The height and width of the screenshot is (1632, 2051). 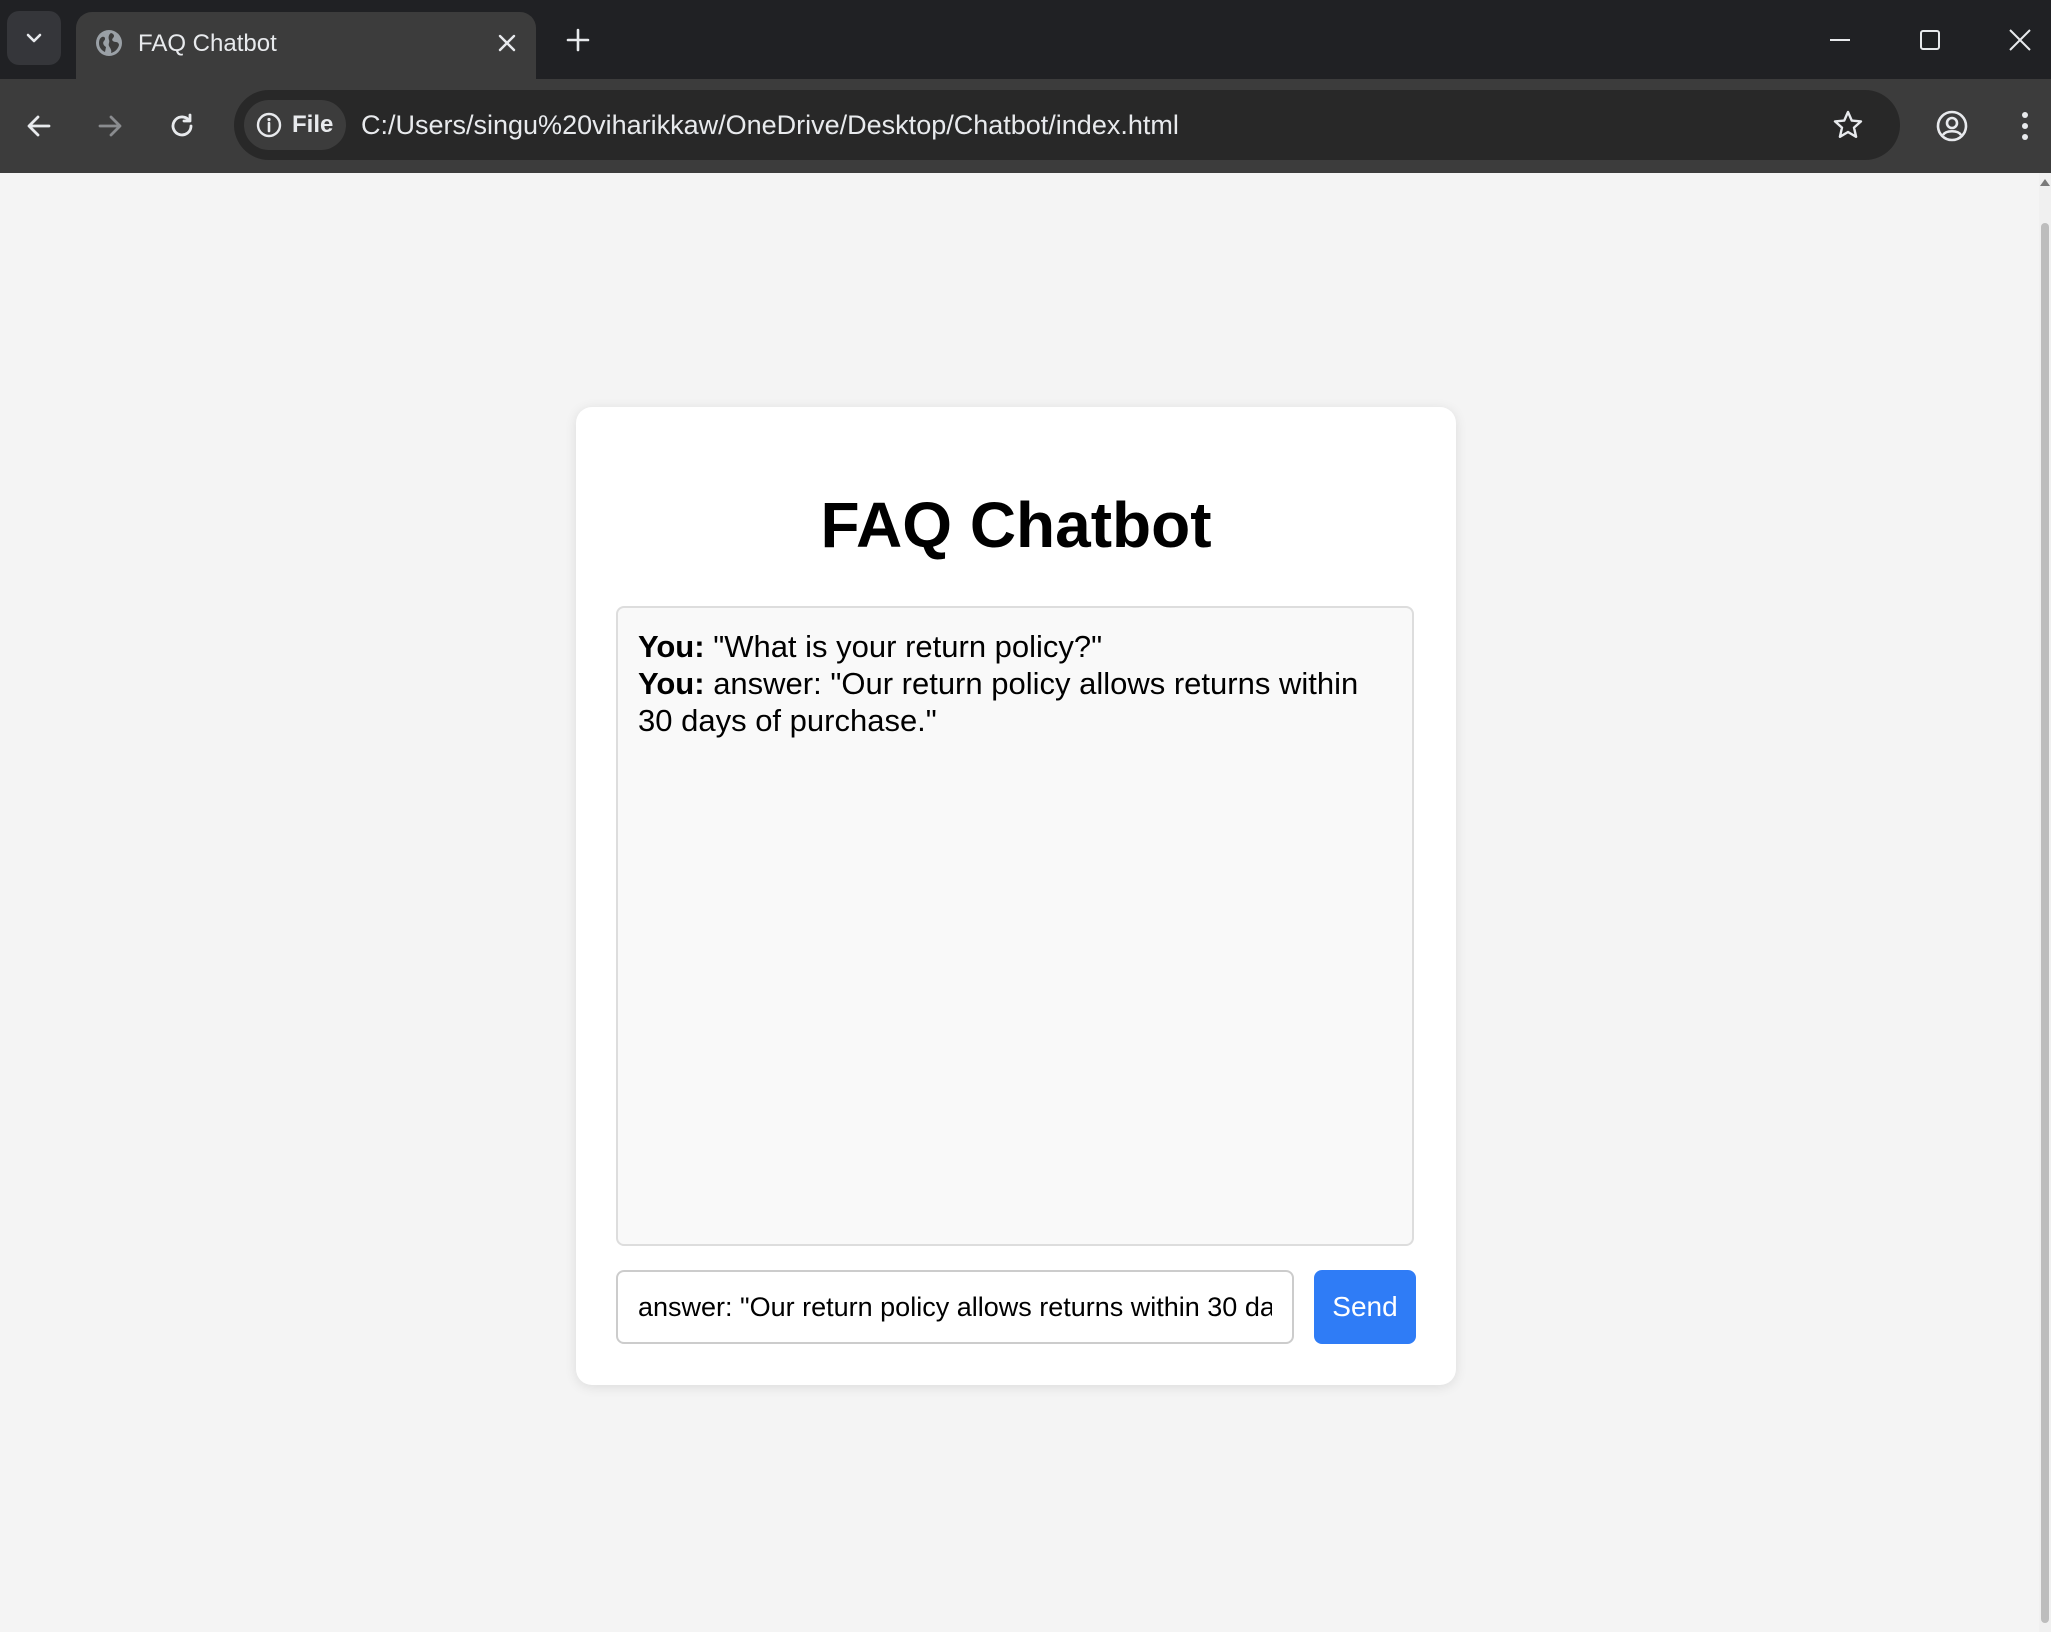 I want to click on new-tab-button, so click(x=578, y=40).